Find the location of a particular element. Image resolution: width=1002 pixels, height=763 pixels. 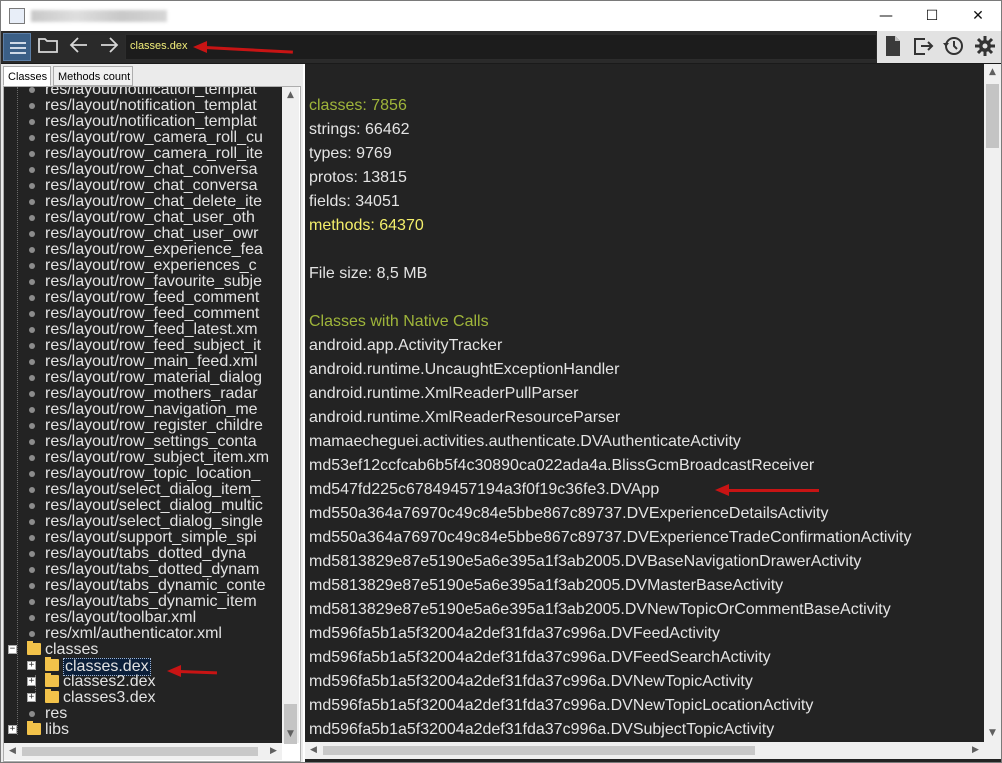

tree-item-label: res/layout/row_navigation_me is located at coordinates (151, 409).